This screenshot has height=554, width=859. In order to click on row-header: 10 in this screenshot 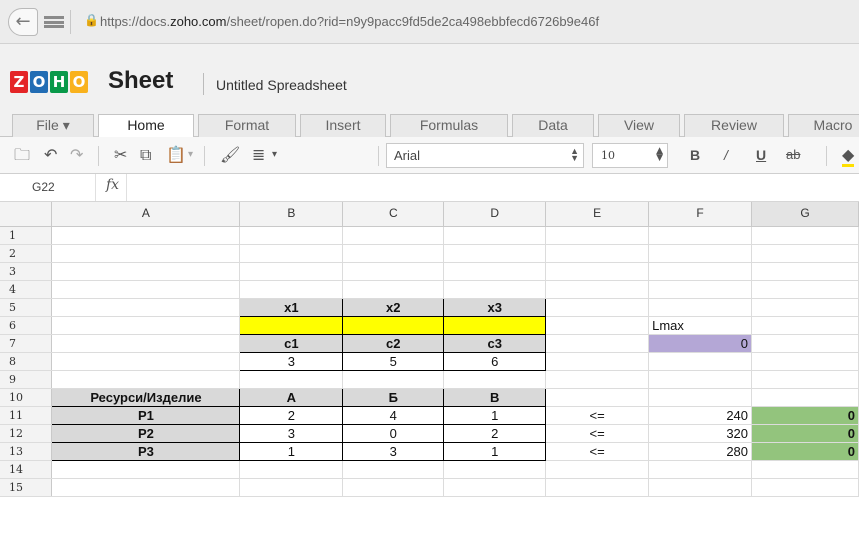, I will do `click(26, 397)`.